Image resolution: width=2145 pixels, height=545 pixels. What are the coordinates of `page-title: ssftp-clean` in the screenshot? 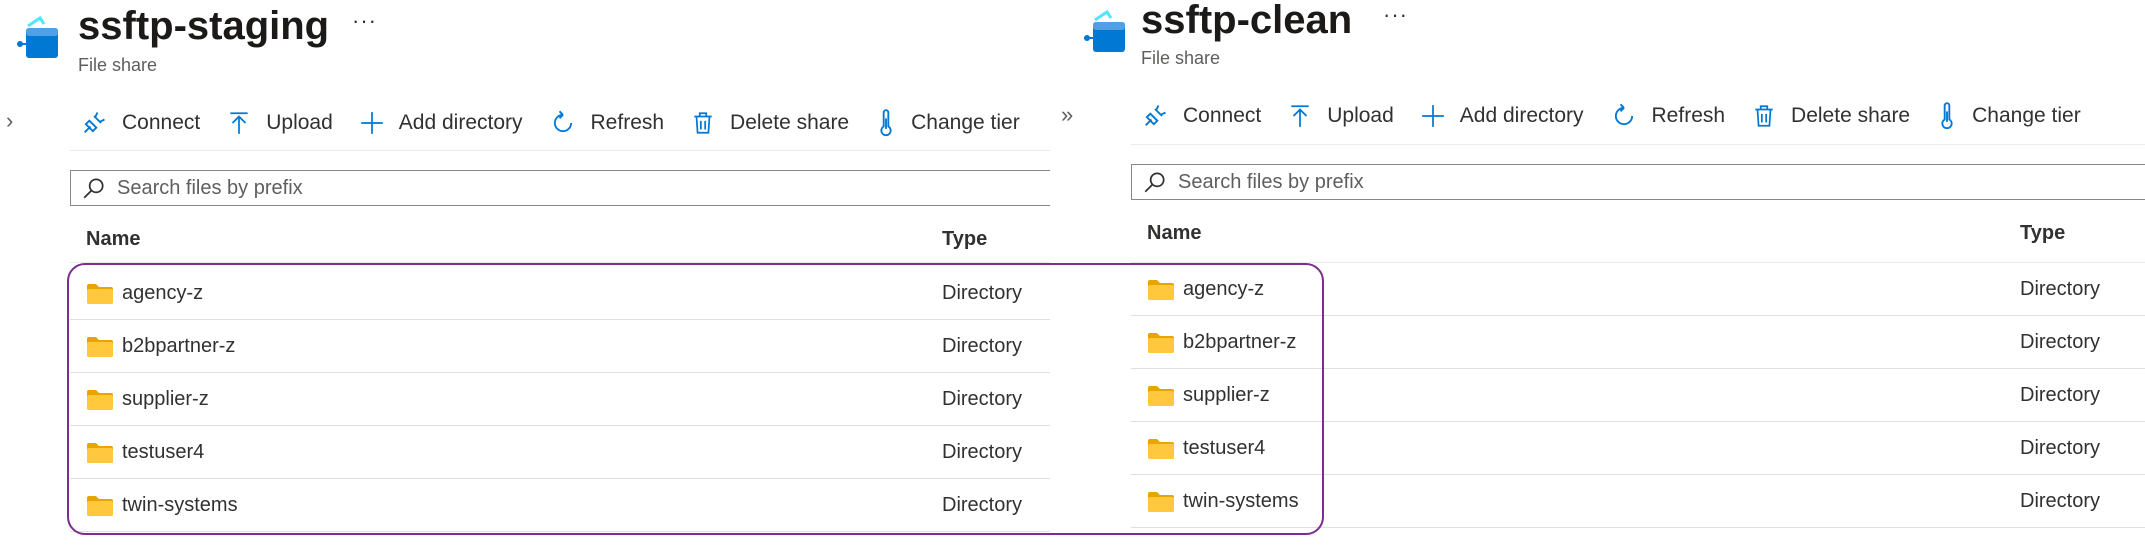 It's located at (1247, 21).